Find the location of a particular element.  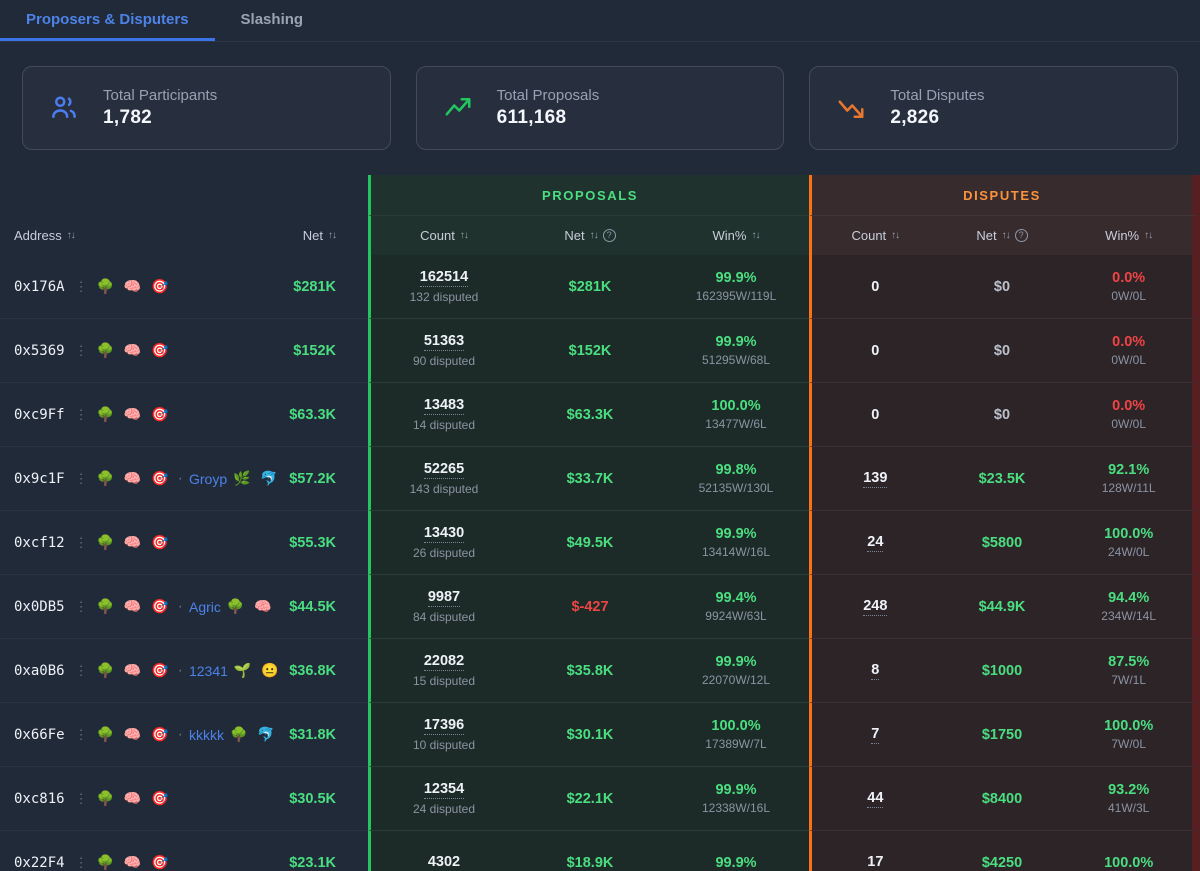

cell-stack: 100.0% 13477W/6L is located at coordinates (736, 414).